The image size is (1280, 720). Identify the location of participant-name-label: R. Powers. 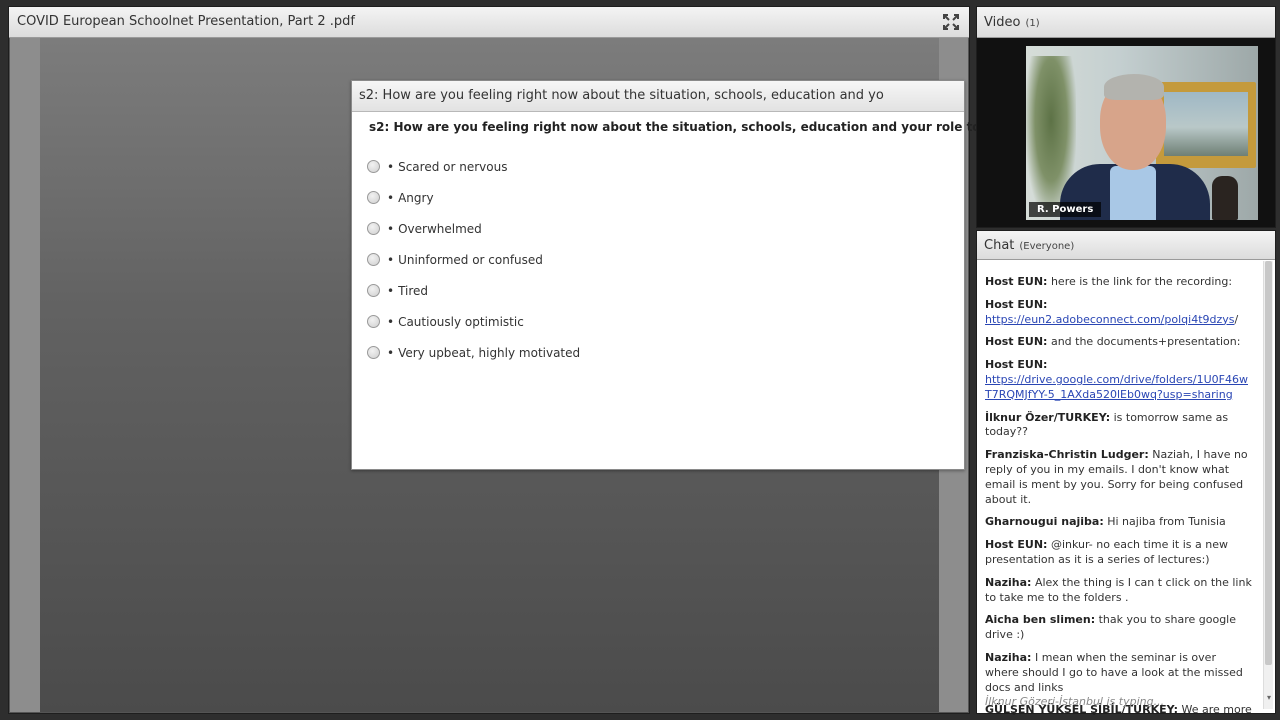
(1065, 209).